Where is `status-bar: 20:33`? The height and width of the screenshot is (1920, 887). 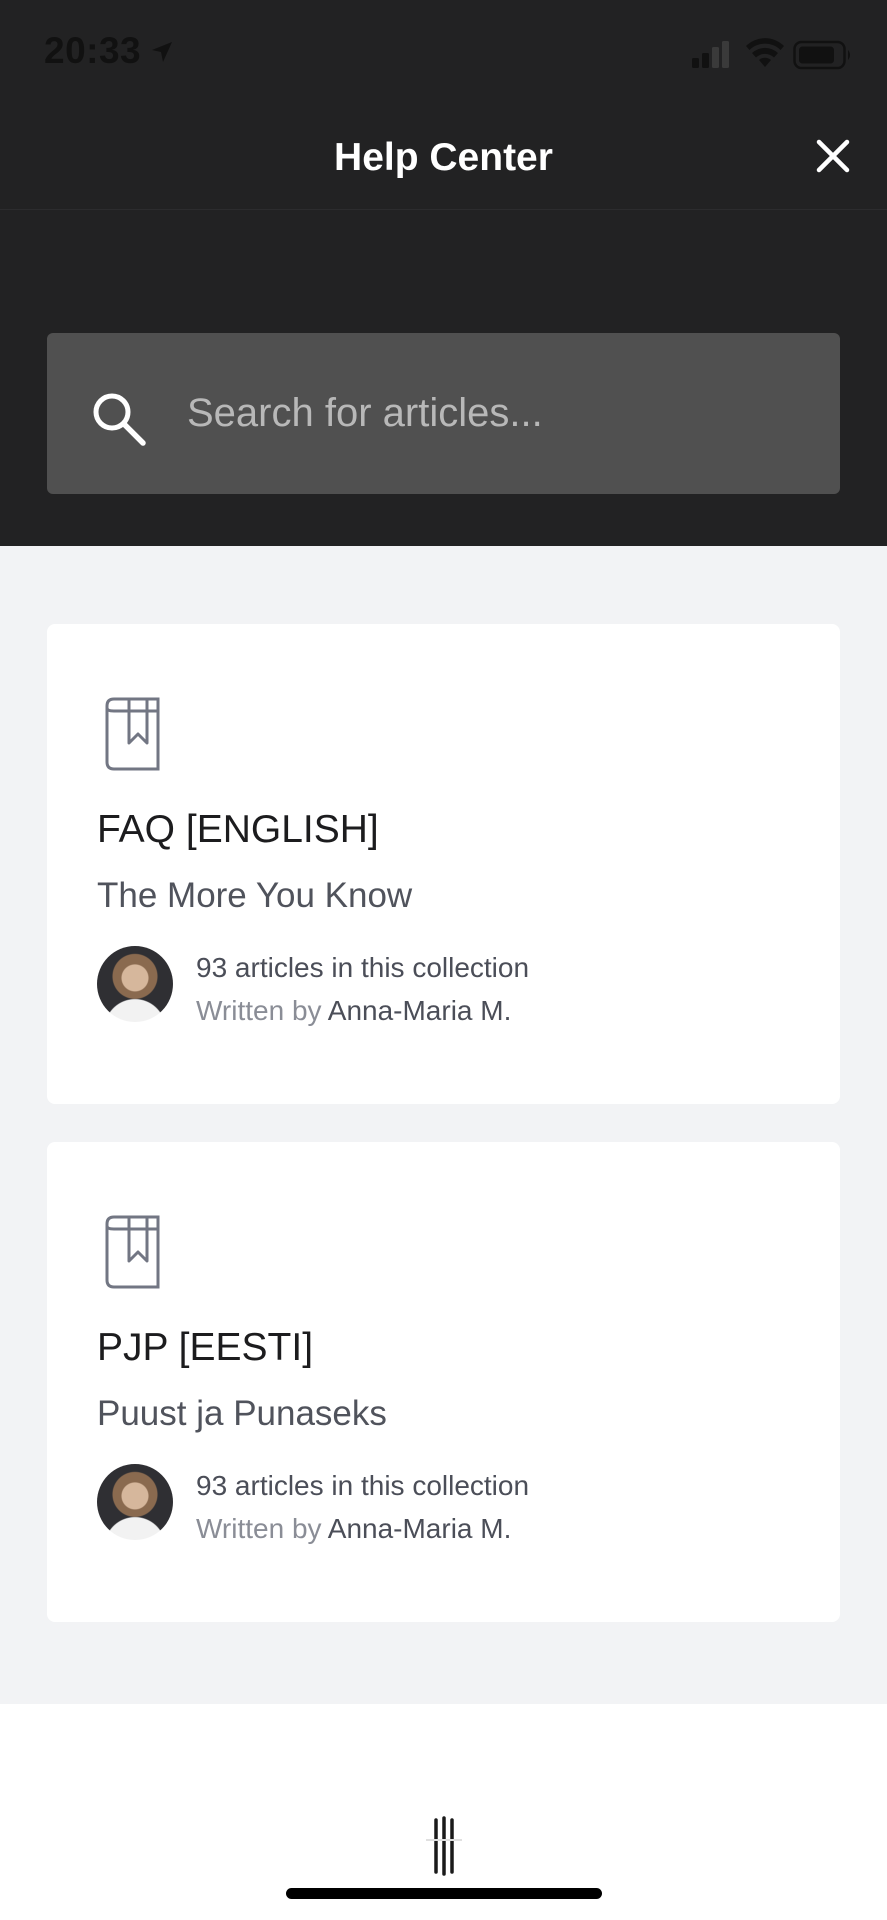 status-bar: 20:33 is located at coordinates (443, 52).